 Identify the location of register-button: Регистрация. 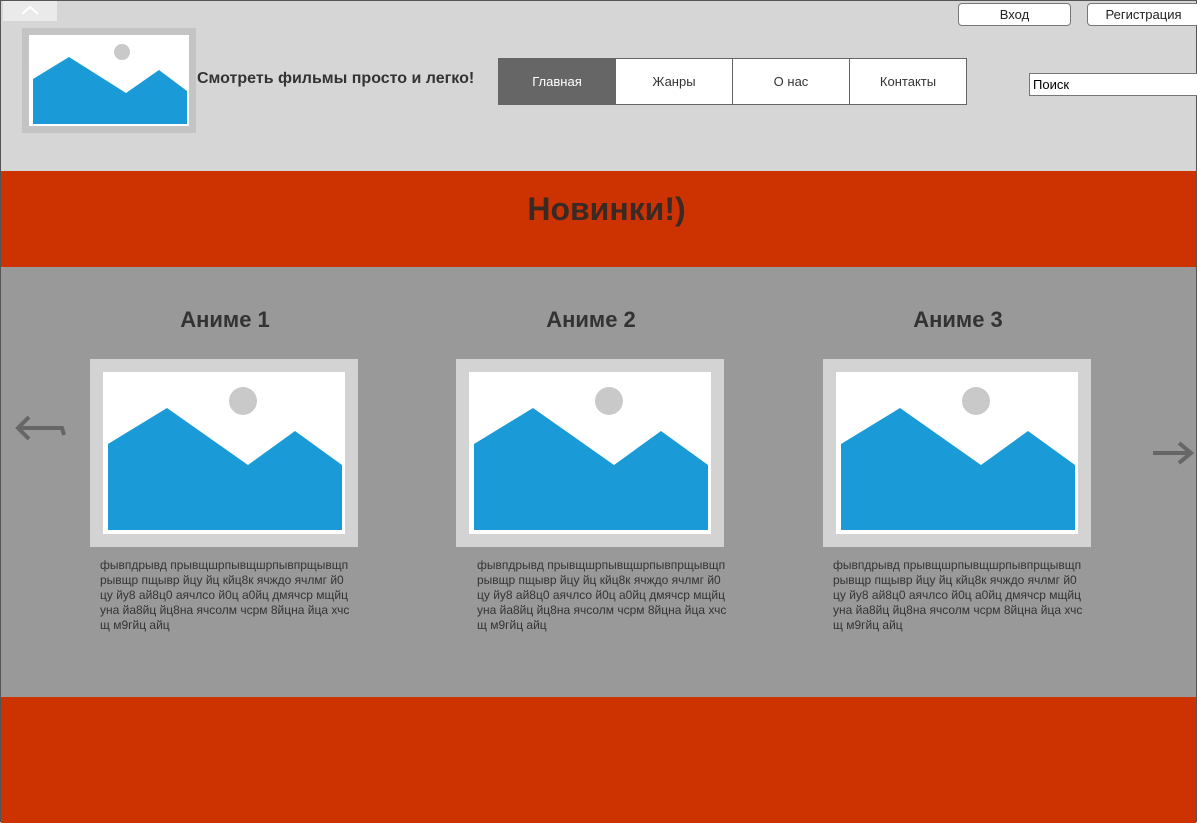
(1142, 14).